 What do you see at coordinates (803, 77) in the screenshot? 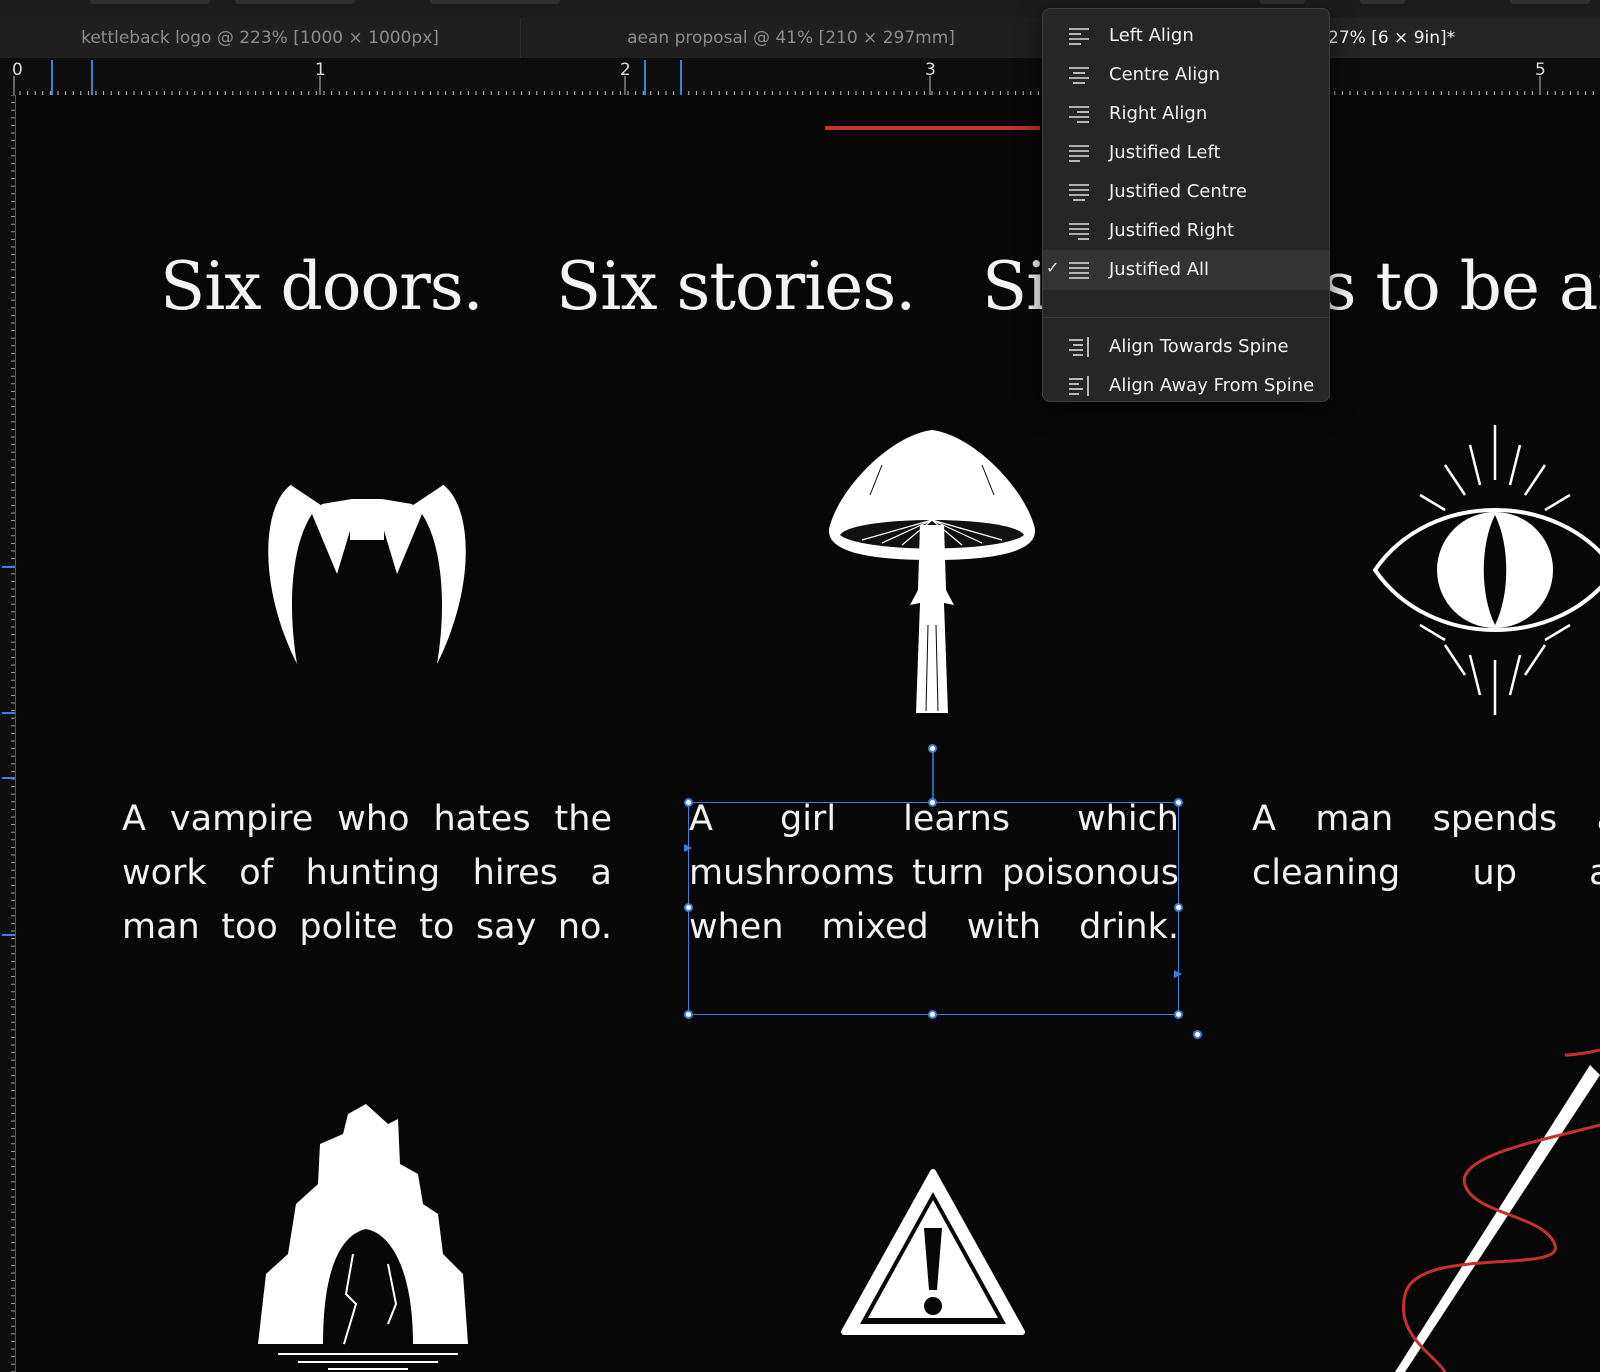
I see `ruler-ticks` at bounding box center [803, 77].